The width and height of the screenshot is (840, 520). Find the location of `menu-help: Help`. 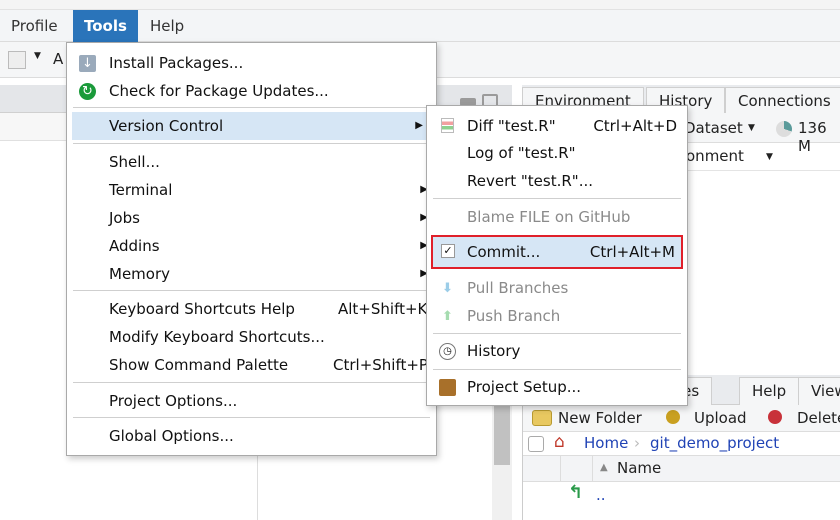

menu-help: Help is located at coordinates (167, 26).